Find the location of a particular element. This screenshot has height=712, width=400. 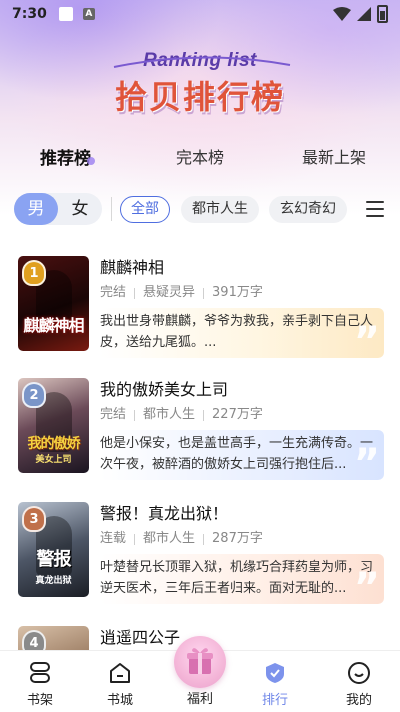

gender-female-option: 女 is located at coordinates (80, 209).